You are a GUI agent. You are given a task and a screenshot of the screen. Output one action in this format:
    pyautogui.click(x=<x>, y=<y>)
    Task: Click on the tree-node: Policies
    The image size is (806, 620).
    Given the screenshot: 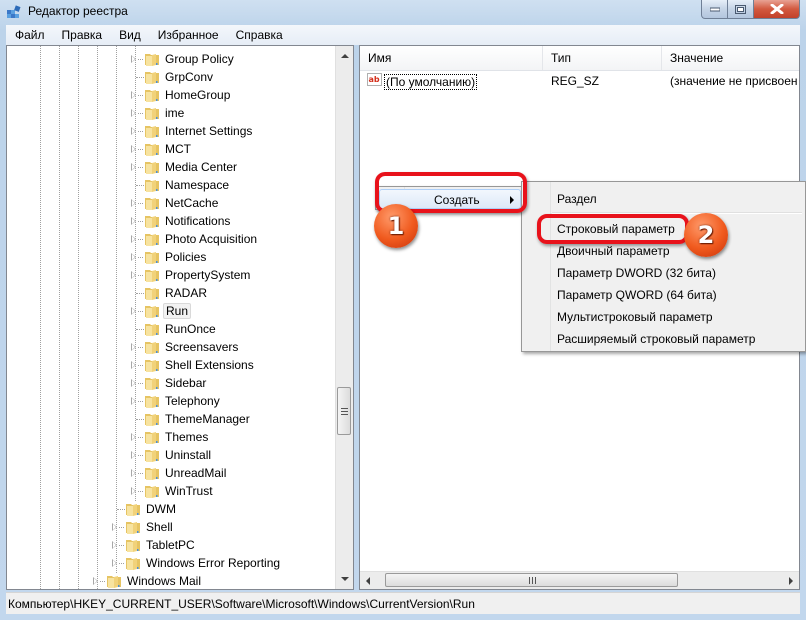 What is the action you would take?
    pyautogui.click(x=172, y=257)
    